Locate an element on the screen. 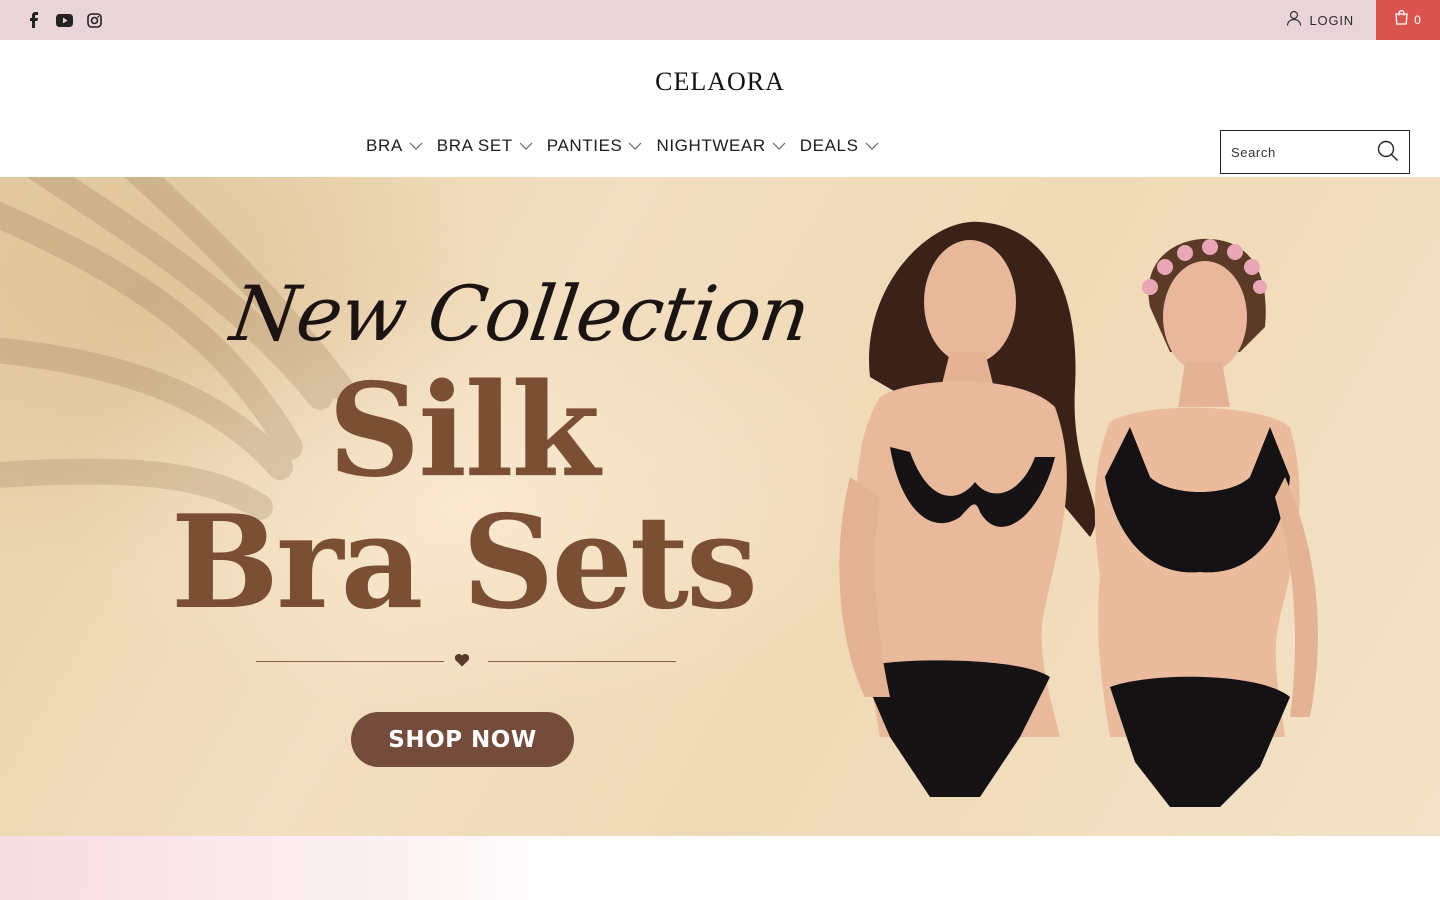 This screenshot has height=900, width=1440. hero-headline-line2: Bra Sets is located at coordinates (464, 563).